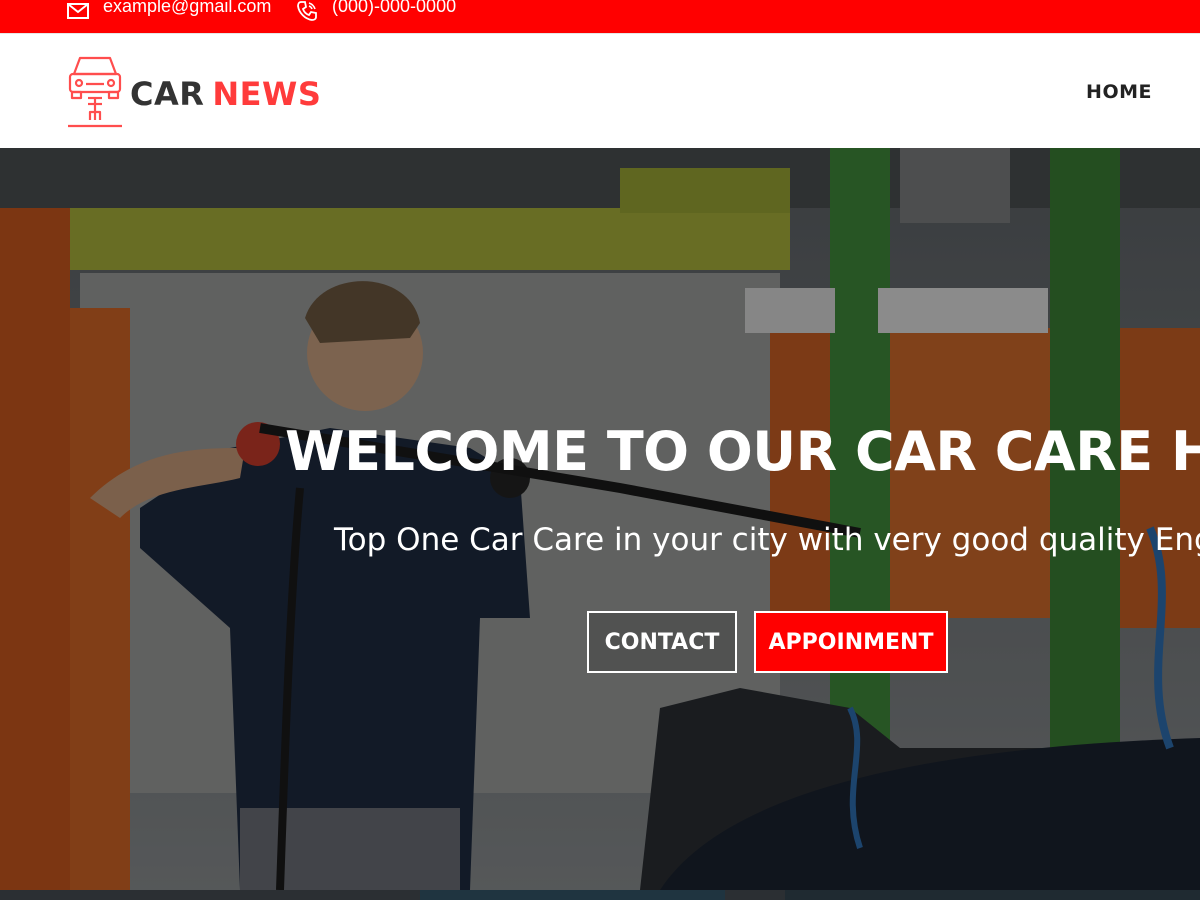  I want to click on nav-home-link: HOME, so click(1119, 92).